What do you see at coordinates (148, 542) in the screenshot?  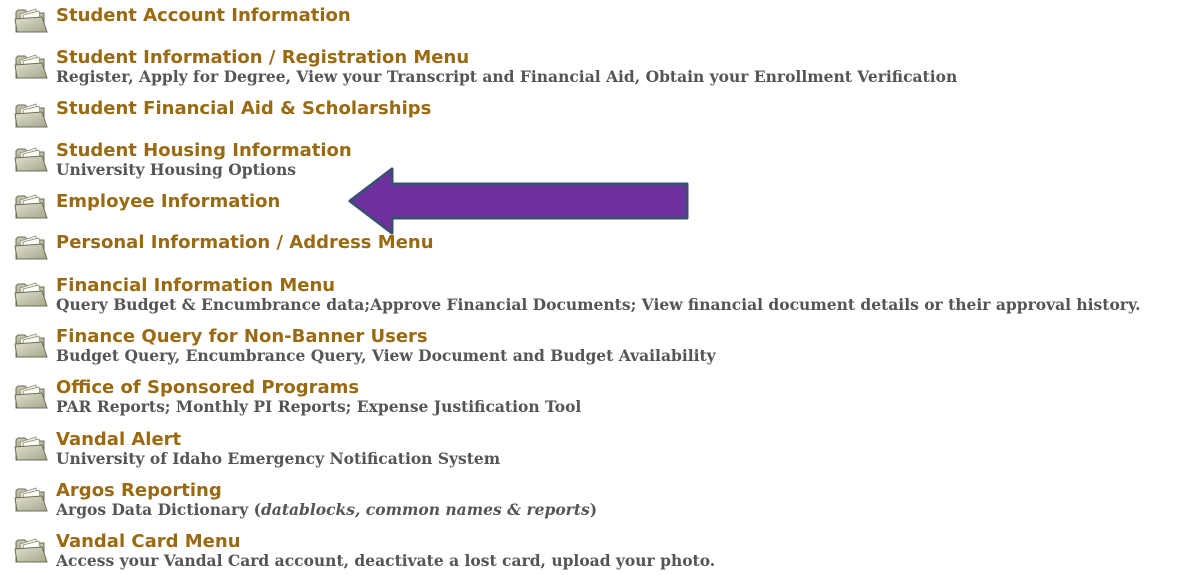 I see `link-vandal-card: Vandal Card Menu` at bounding box center [148, 542].